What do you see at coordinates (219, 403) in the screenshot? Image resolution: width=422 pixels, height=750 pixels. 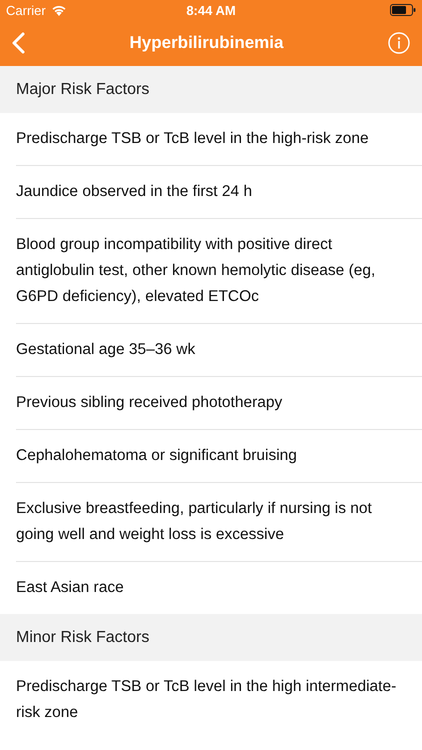 I see `list-item: Previous sibling received phototherapy` at bounding box center [219, 403].